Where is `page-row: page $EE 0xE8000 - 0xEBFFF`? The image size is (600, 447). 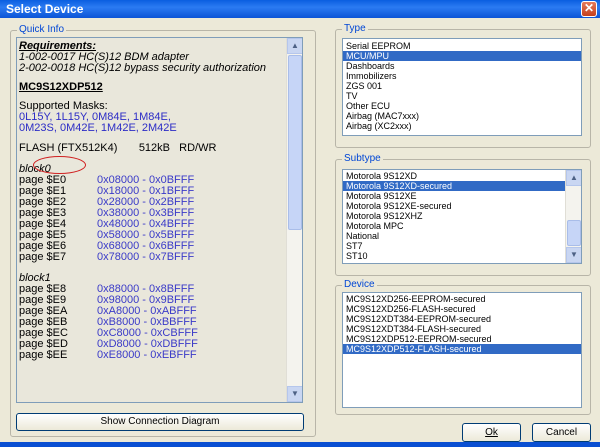
page-row: page $EE 0xE8000 - 0xEBFFF is located at coordinates (154, 355).